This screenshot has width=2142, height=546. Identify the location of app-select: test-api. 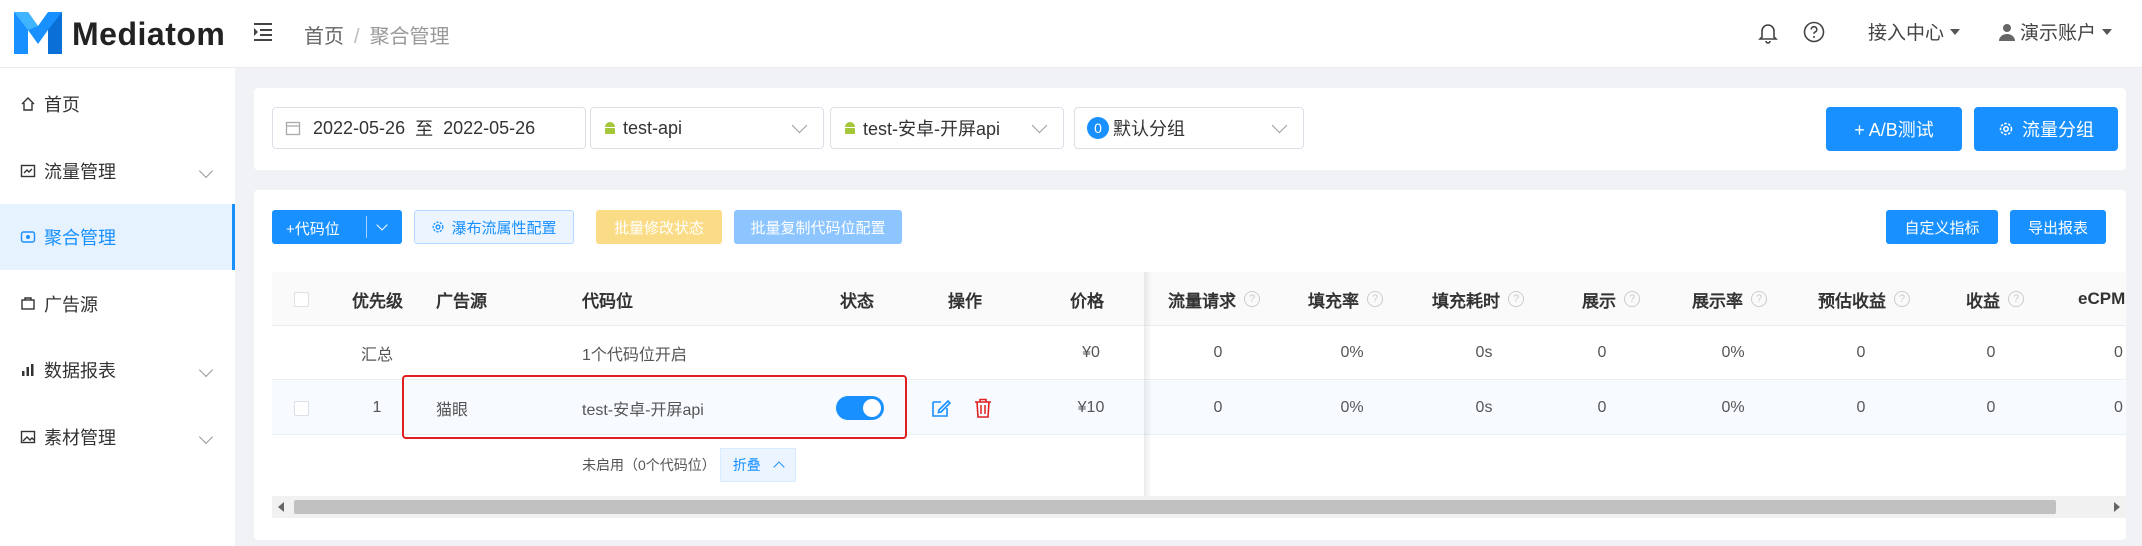
(707, 128).